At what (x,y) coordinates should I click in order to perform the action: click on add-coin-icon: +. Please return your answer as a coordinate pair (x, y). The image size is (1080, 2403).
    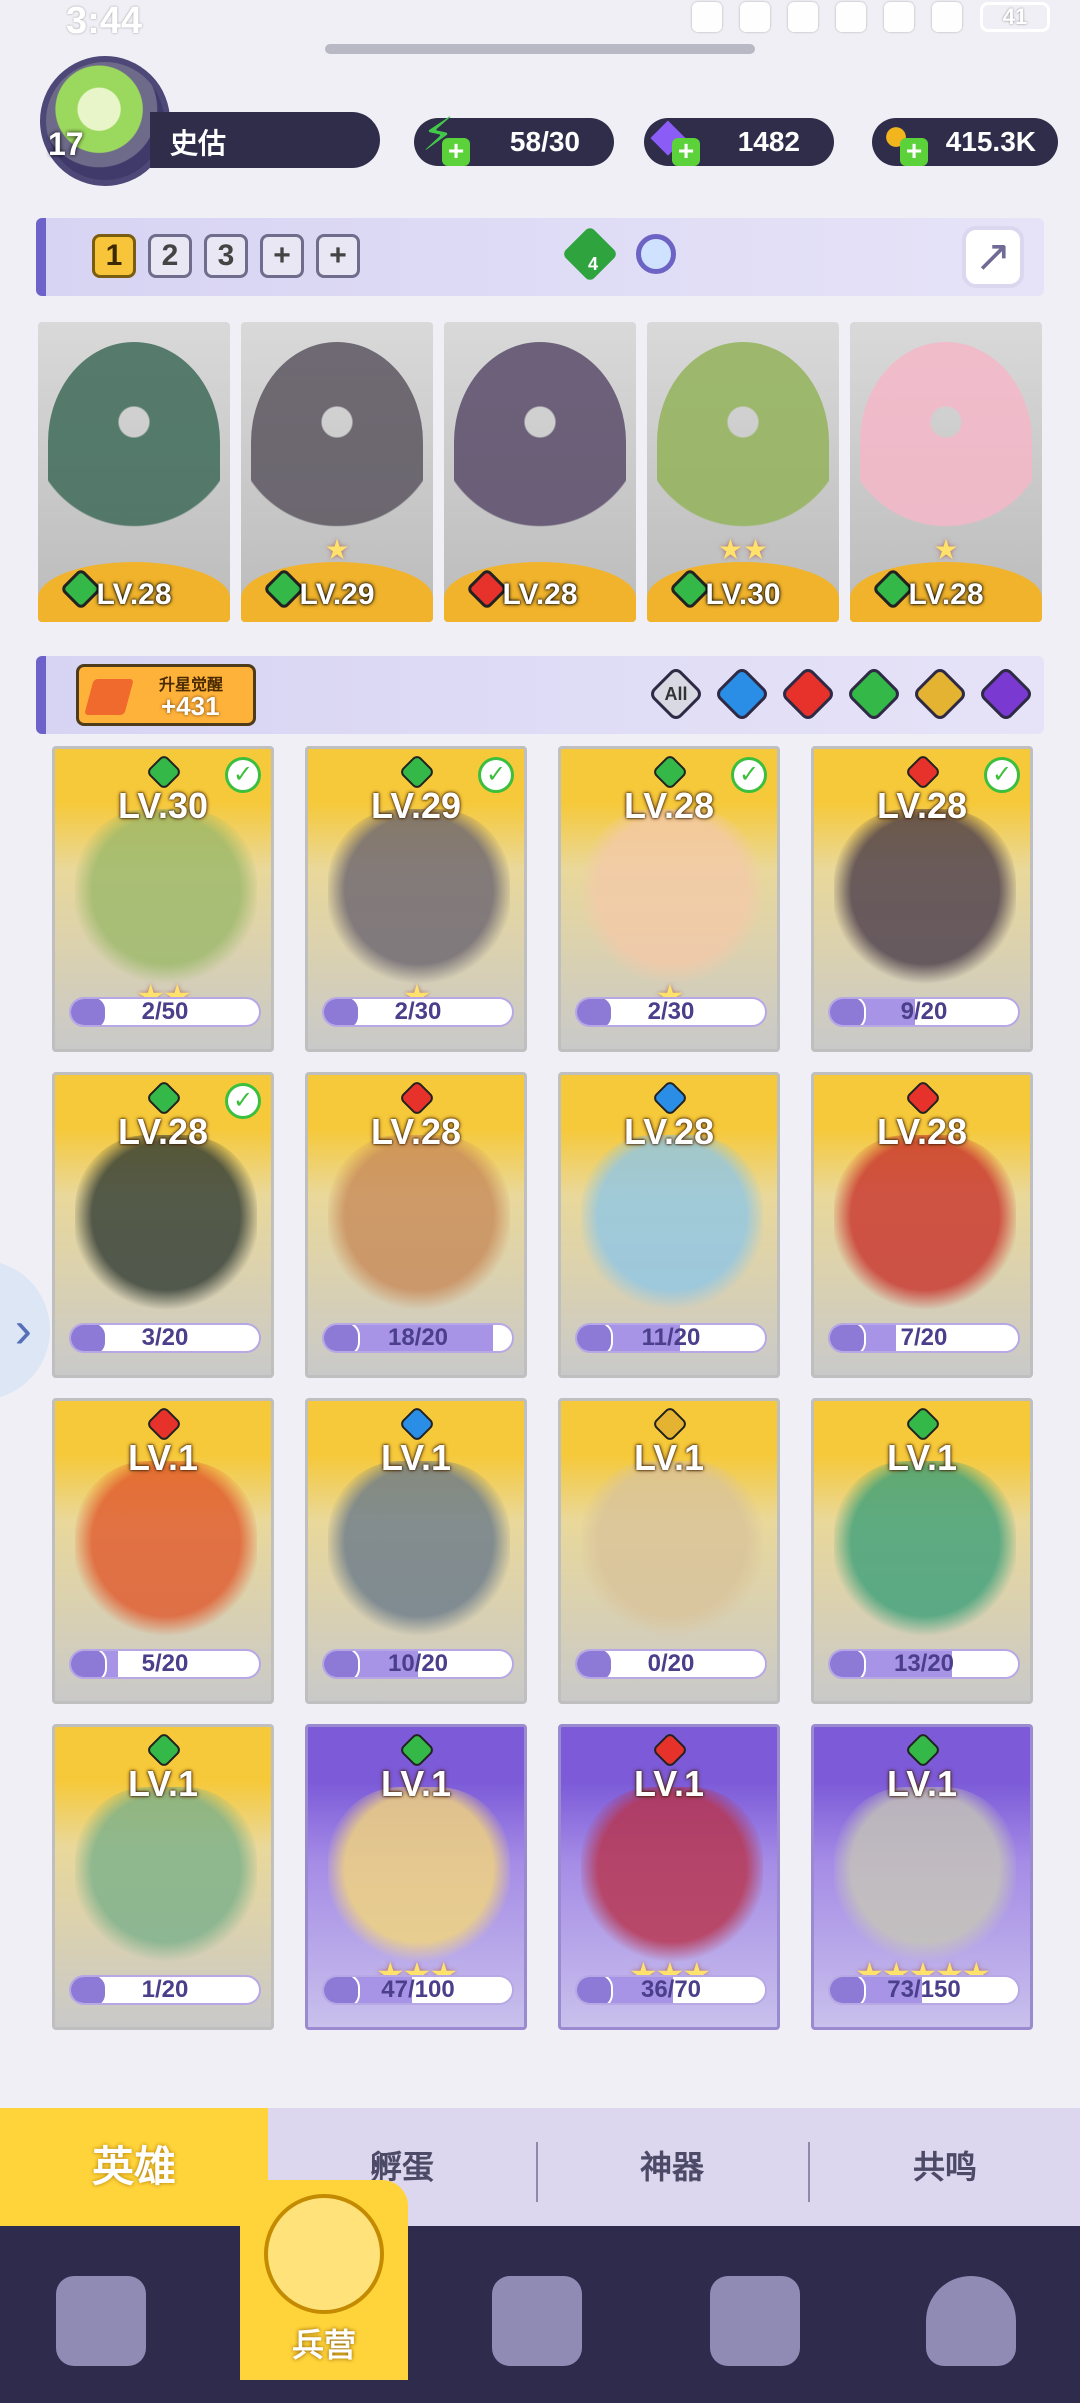
    Looking at the image, I should click on (914, 151).